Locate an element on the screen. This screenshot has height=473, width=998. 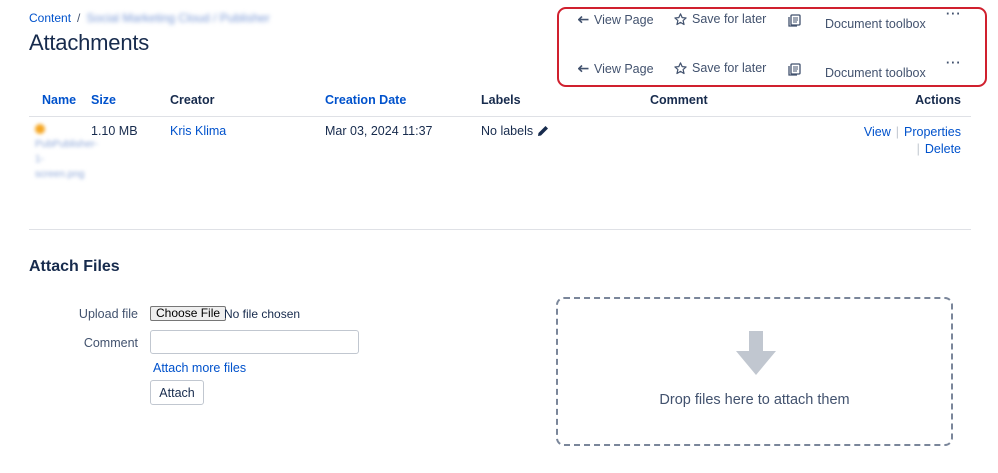
file-type-icon is located at coordinates (40, 129).